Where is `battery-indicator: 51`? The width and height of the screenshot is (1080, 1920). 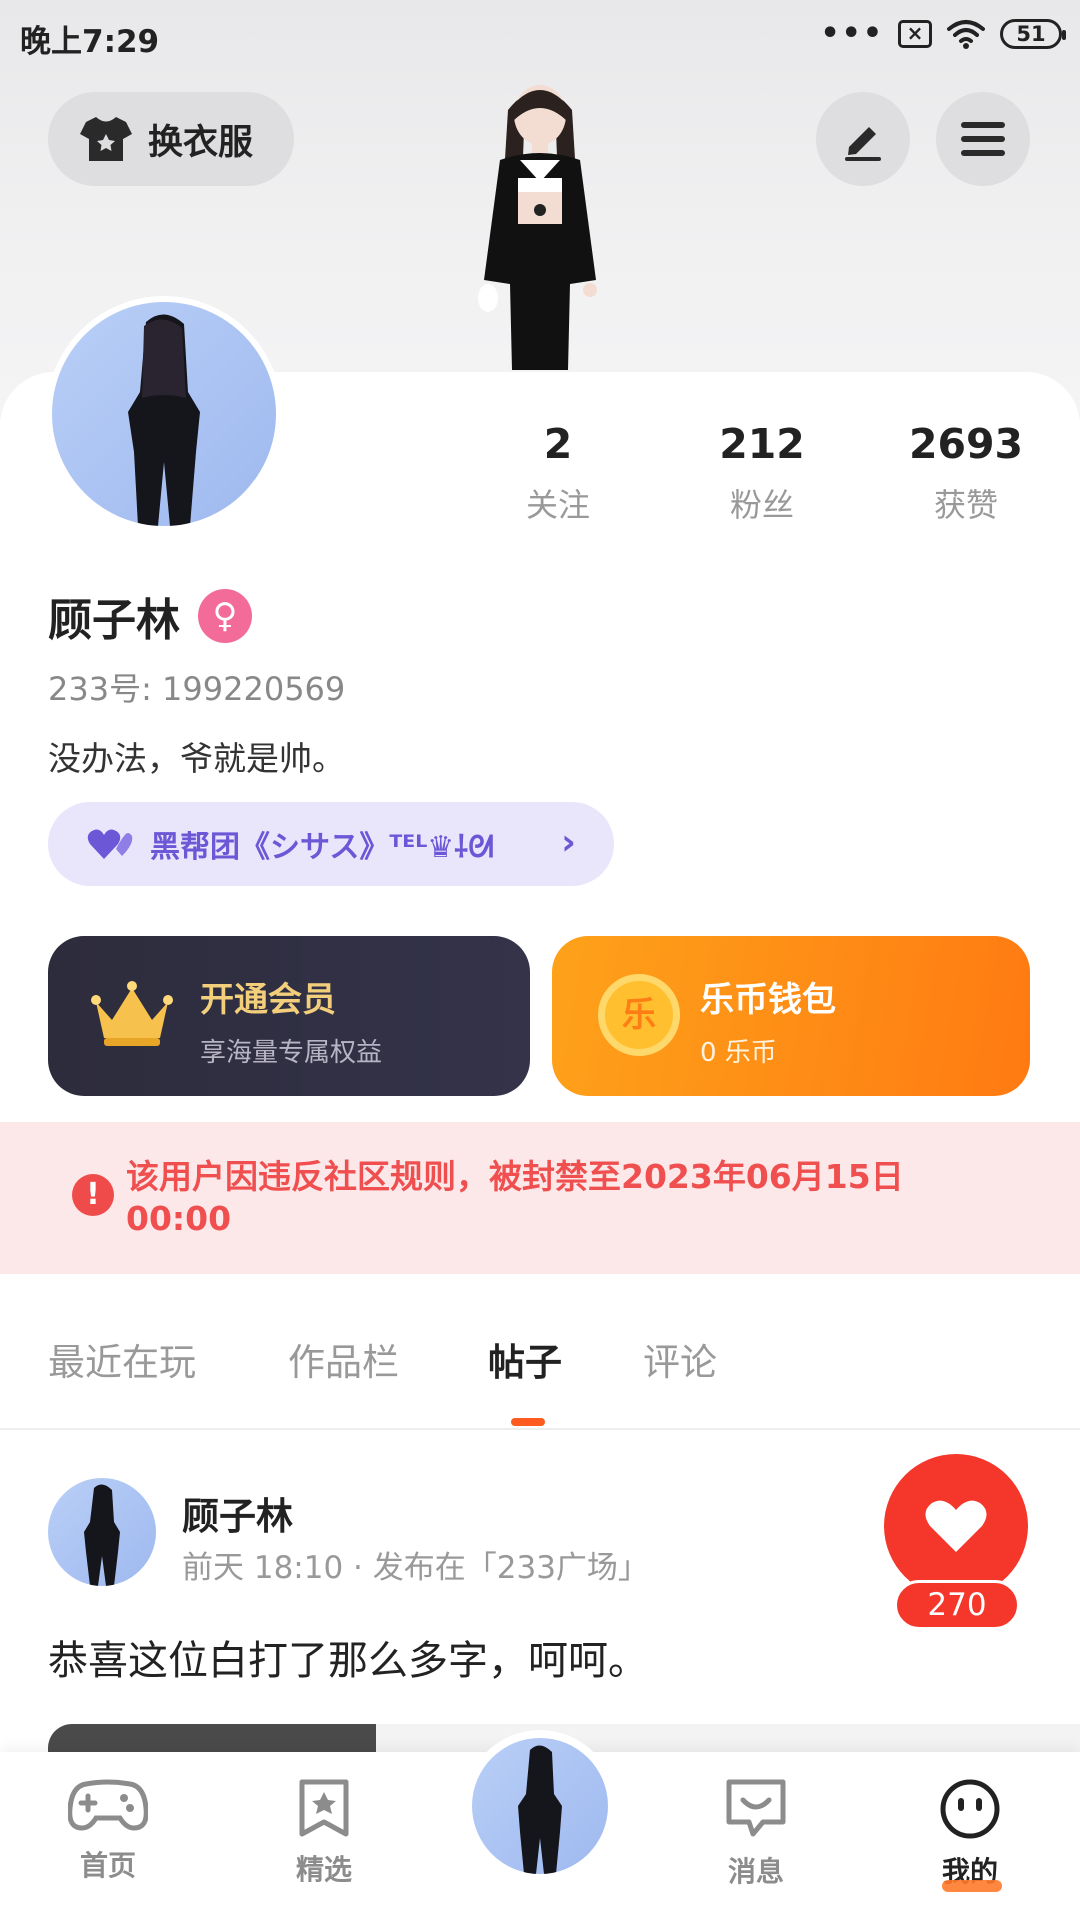 battery-indicator: 51 is located at coordinates (1033, 34).